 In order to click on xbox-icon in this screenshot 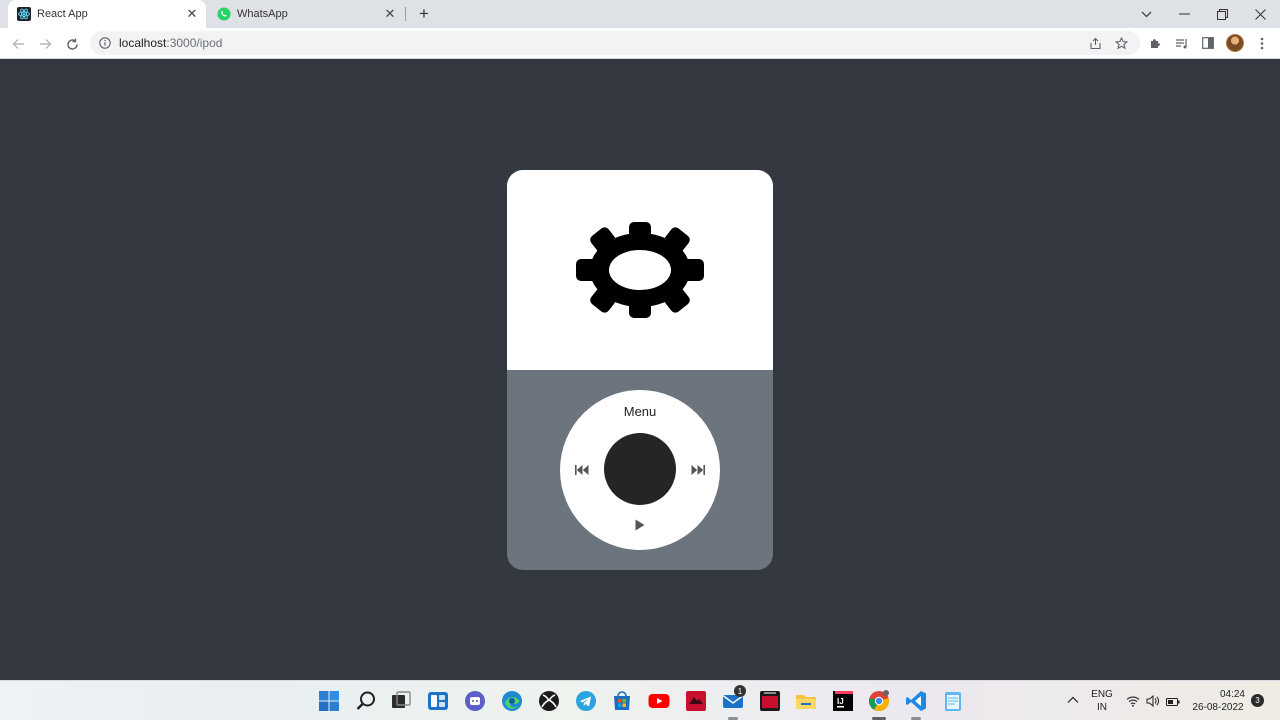, I will do `click(549, 701)`.